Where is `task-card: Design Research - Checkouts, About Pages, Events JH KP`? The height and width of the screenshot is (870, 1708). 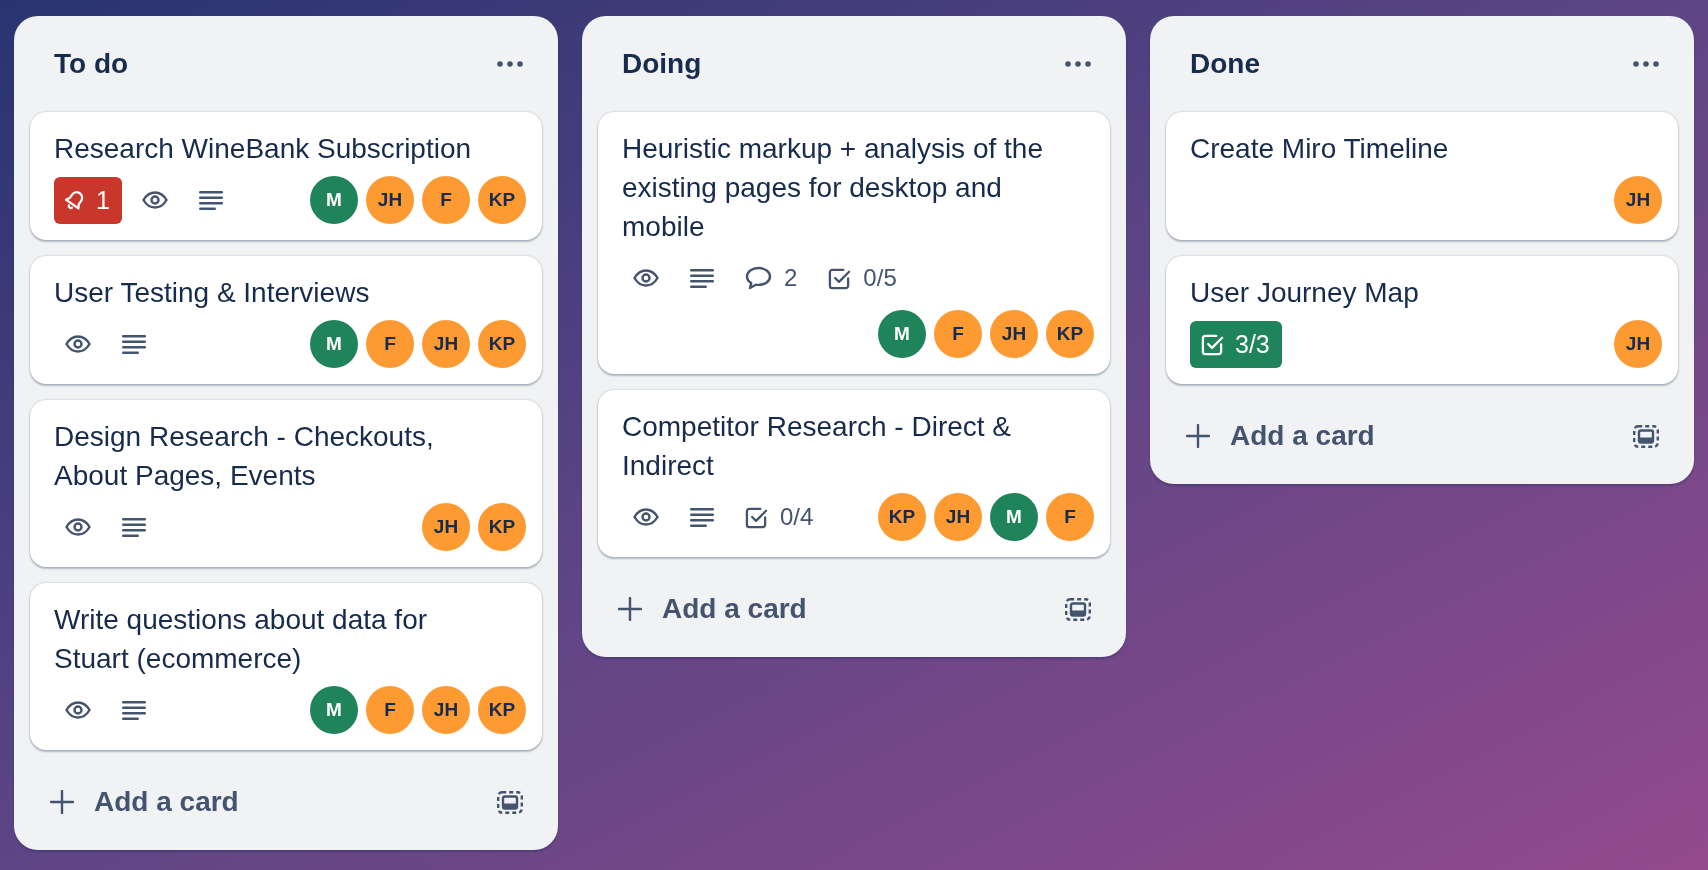 task-card: Design Research - Checkouts, About Pages, Events JH KP is located at coordinates (286, 483).